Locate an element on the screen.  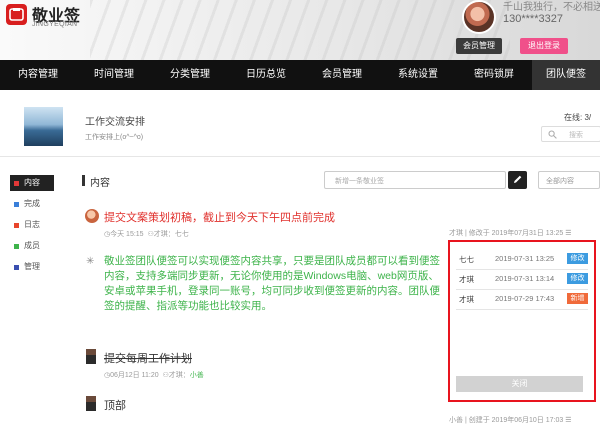
note-assignee: 小善 is located at coordinates (196, 375).